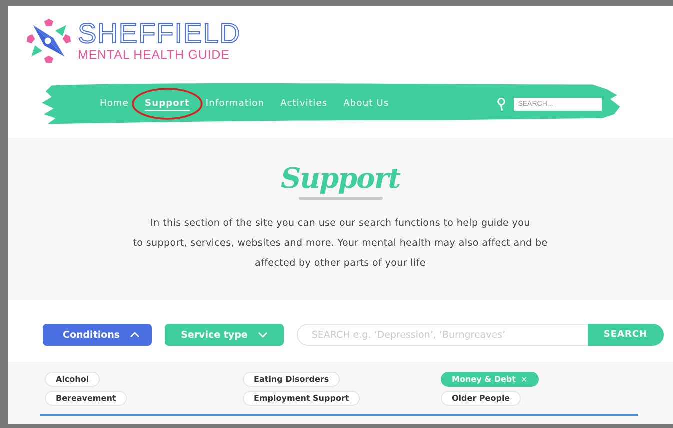  Describe the element at coordinates (340, 263) in the screenshot. I see `intro-text: affected by other parts of your life` at that location.